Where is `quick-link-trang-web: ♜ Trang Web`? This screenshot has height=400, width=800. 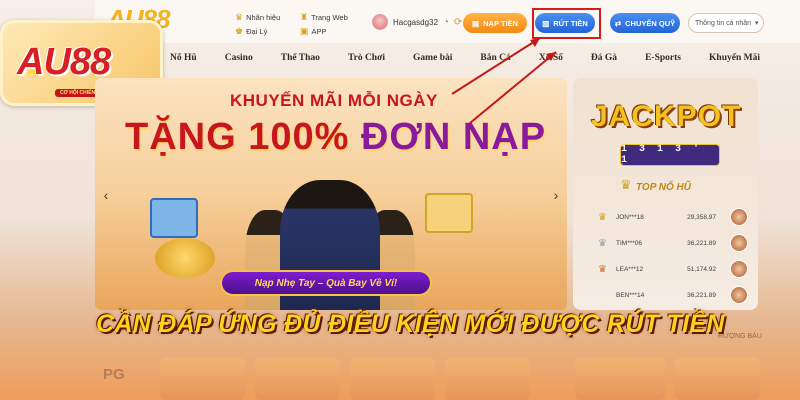 quick-link-trang-web: ♜ Trang Web is located at coordinates (324, 17).